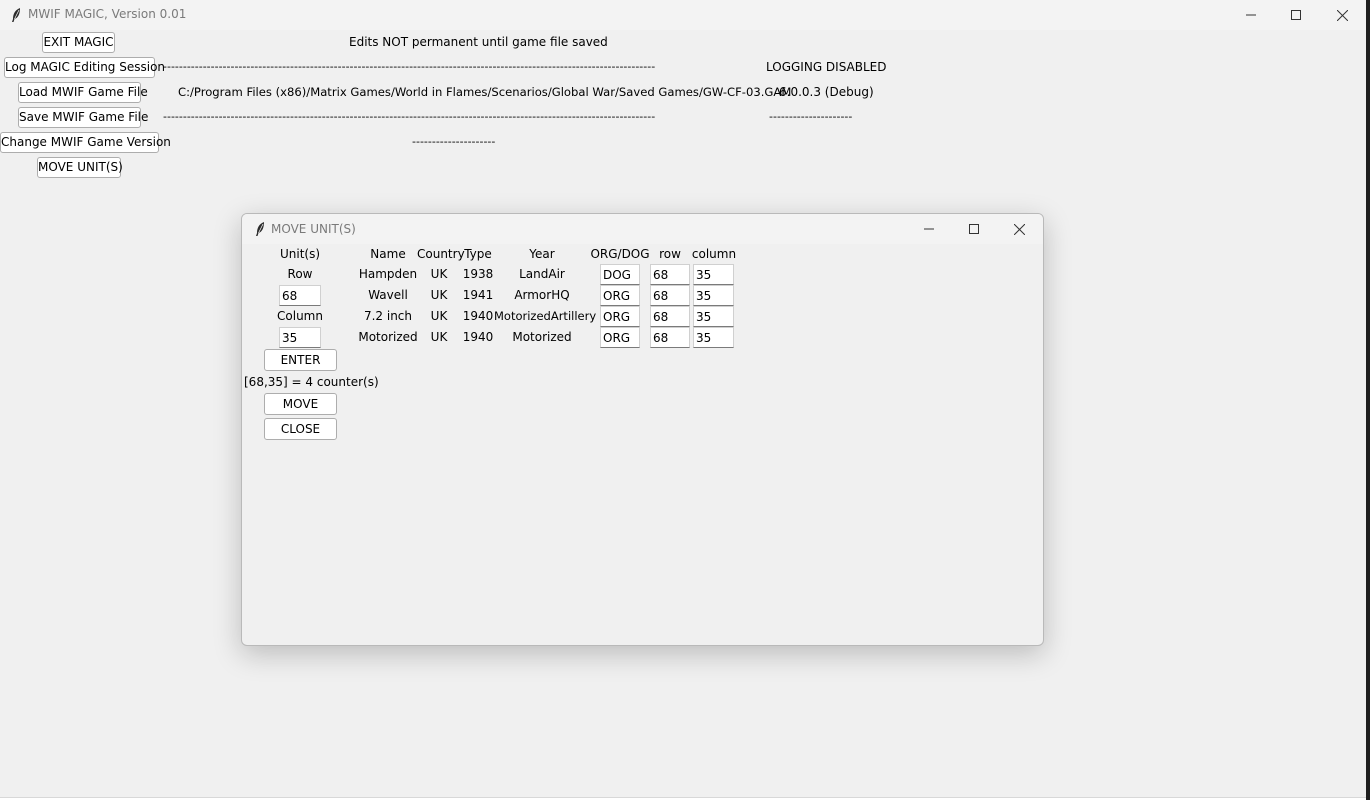 Image resolution: width=1370 pixels, height=800 pixels. I want to click on unit-name: Wavell, so click(388, 295).